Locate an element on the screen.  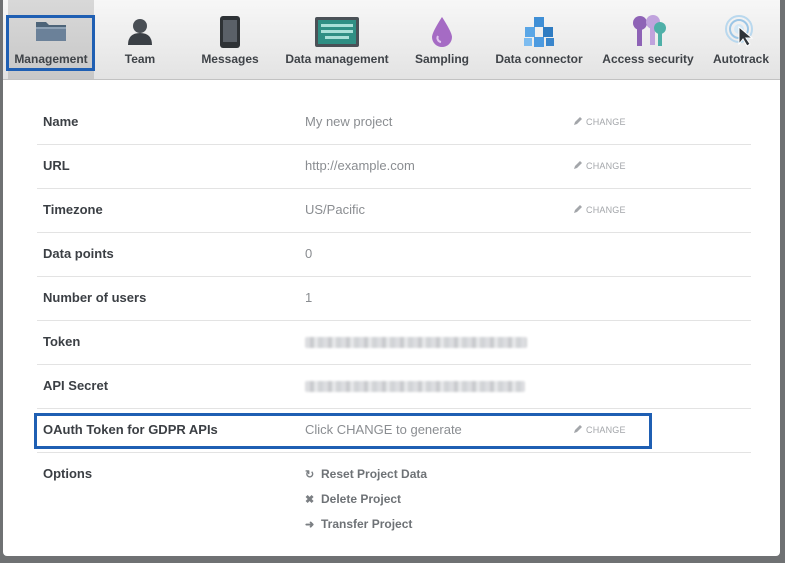
row-label: Options is located at coordinates (68, 473).